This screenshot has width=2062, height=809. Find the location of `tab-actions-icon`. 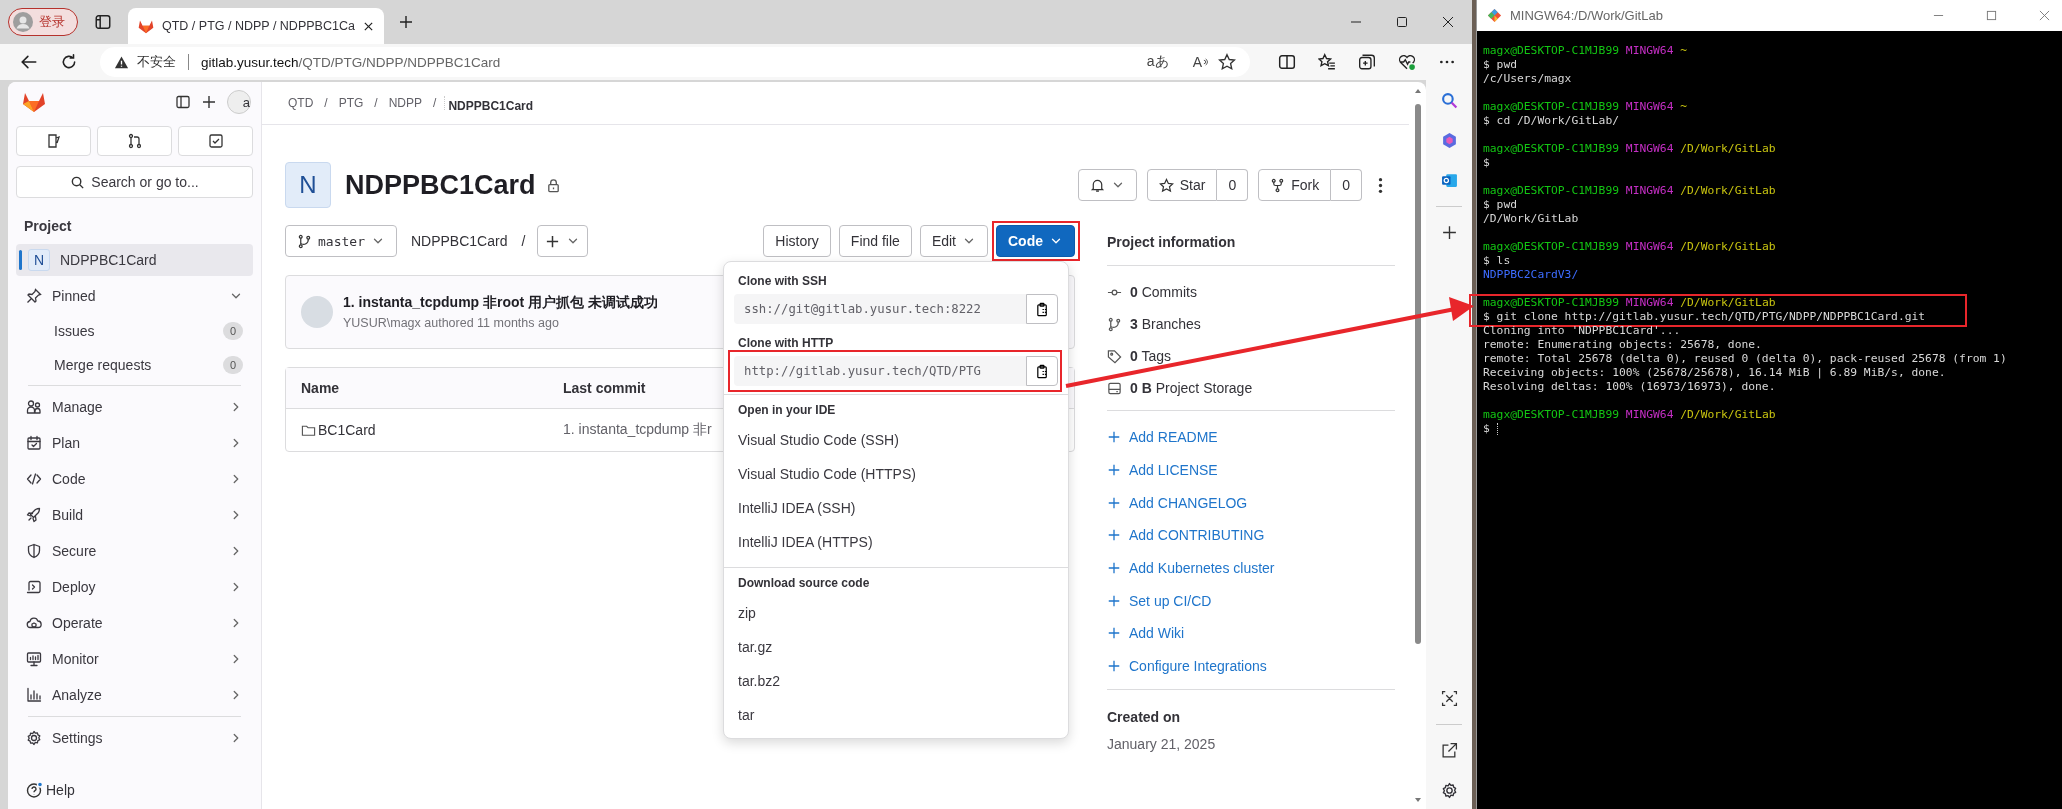

tab-actions-icon is located at coordinates (103, 22).